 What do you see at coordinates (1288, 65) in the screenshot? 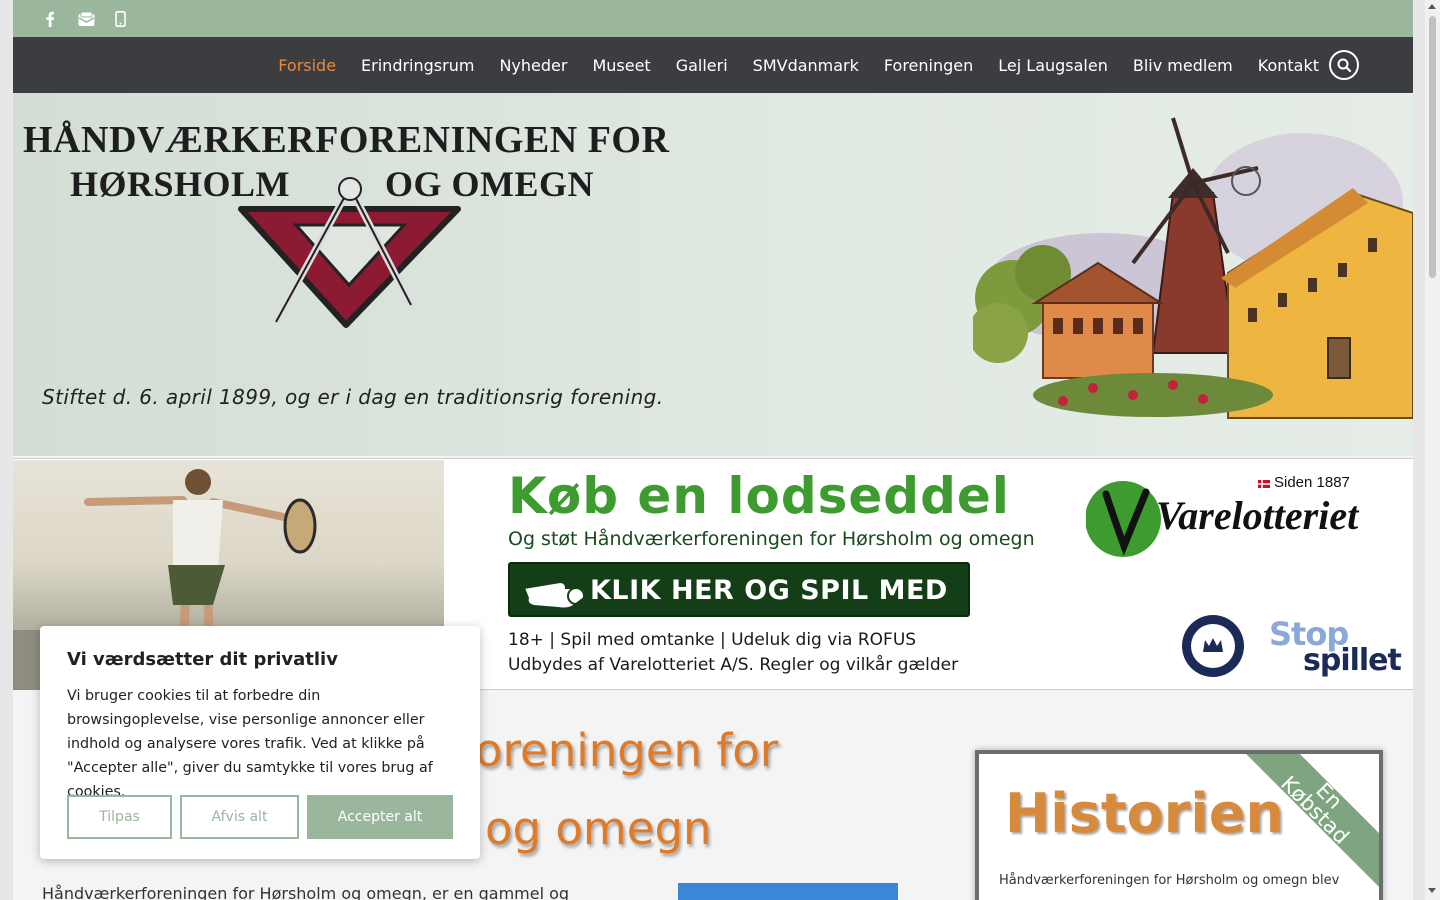
I see `nav-item-kontakt: Kontakt` at bounding box center [1288, 65].